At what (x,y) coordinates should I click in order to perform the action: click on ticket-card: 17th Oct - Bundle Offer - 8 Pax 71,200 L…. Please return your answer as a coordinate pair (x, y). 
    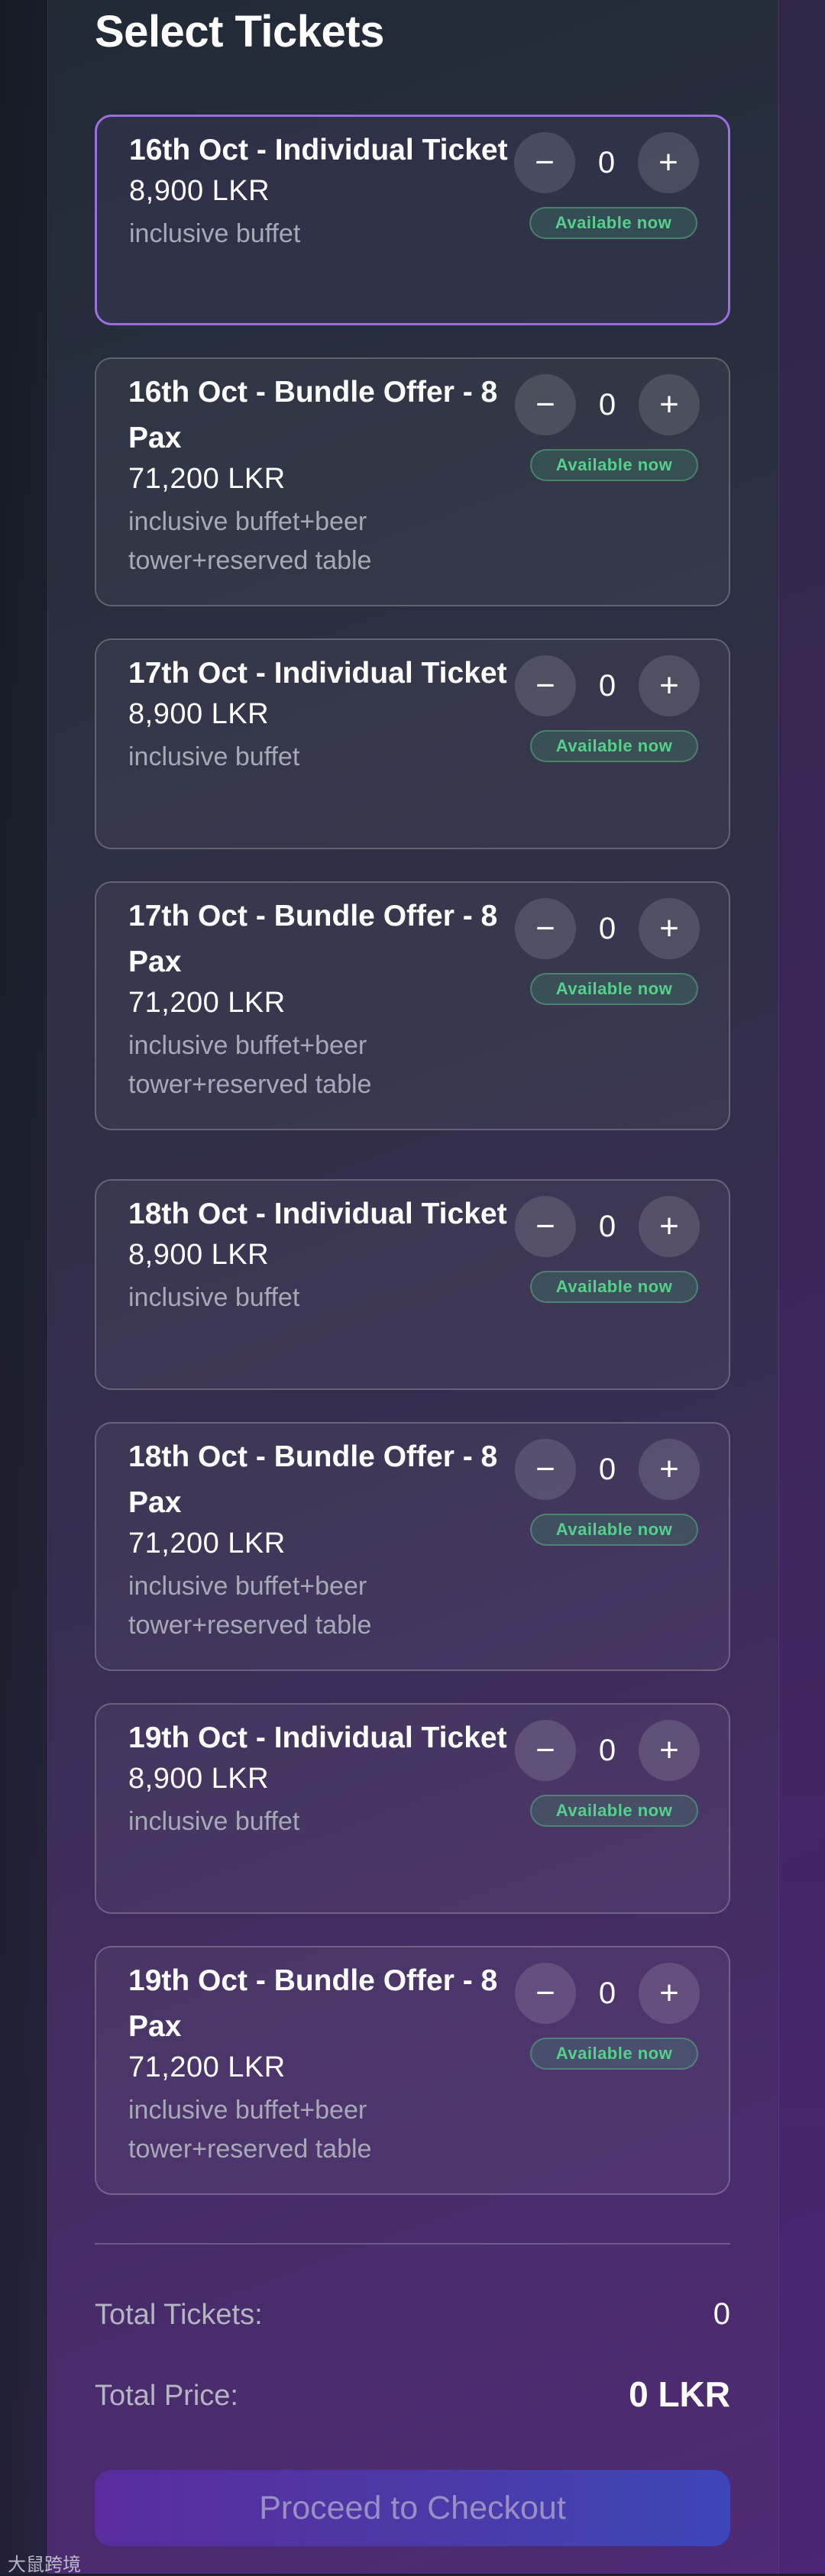
    Looking at the image, I should click on (412, 1005).